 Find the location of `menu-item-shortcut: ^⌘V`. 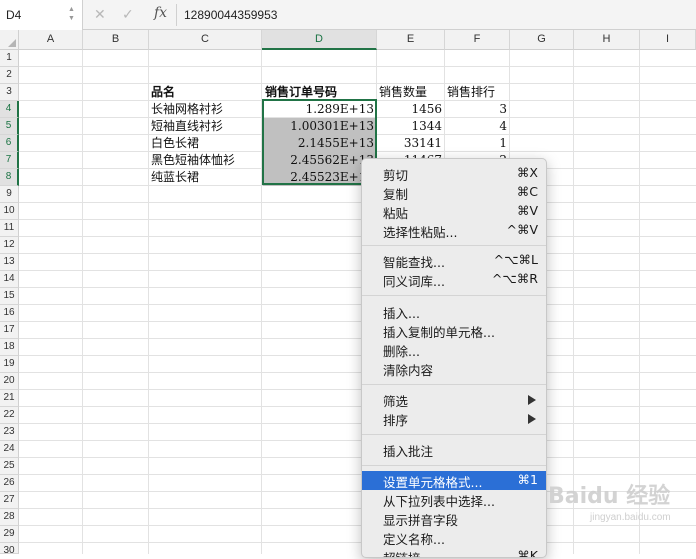

menu-item-shortcut: ^⌘V is located at coordinates (522, 229).